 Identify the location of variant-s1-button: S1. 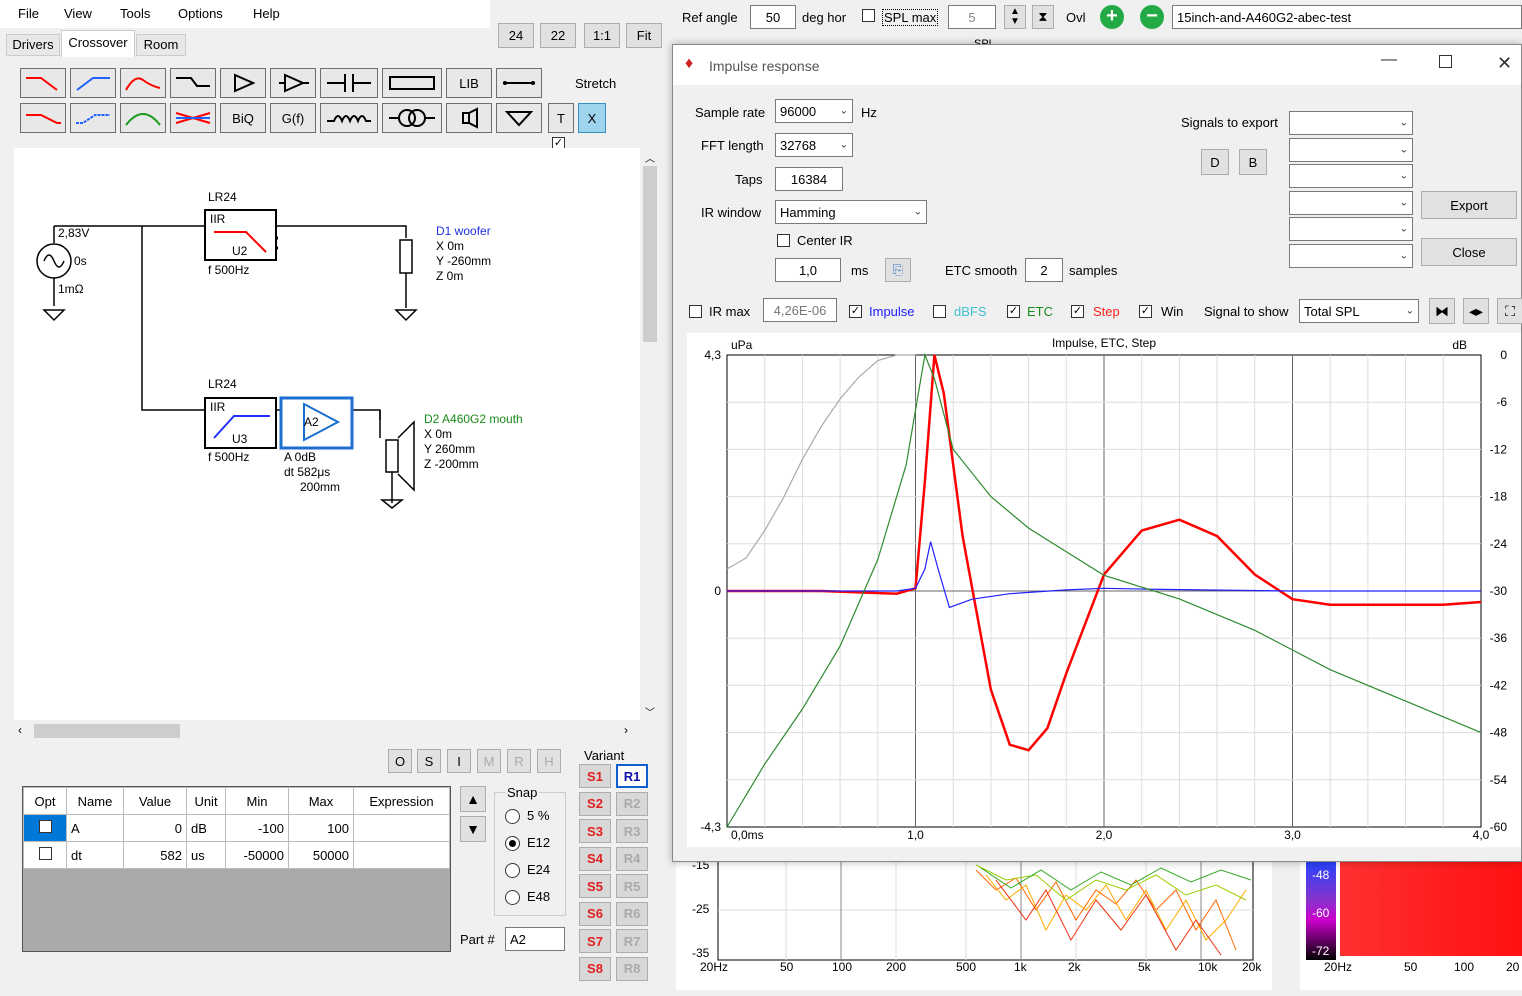
(595, 776).